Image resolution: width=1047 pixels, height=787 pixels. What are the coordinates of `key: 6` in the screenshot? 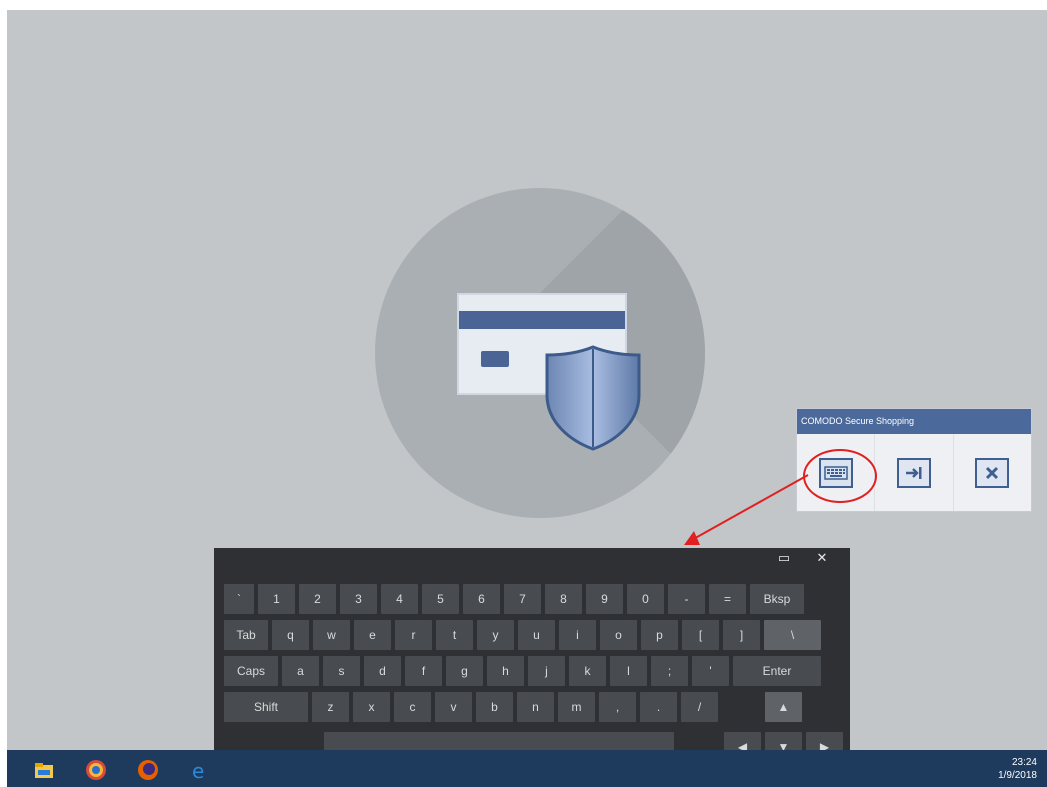 It's located at (481, 599).